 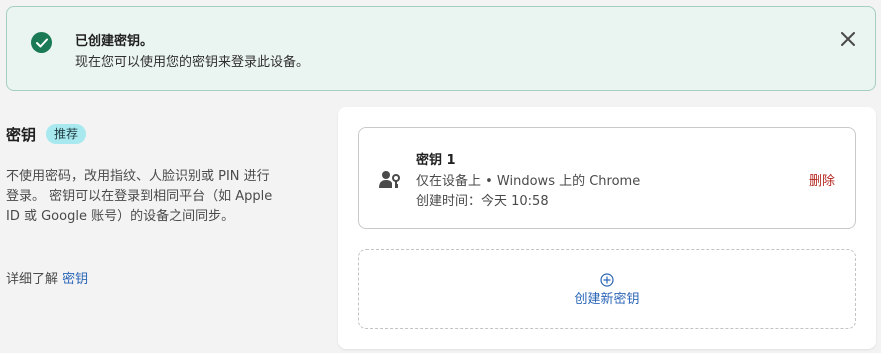 What do you see at coordinates (75, 279) in the screenshot?
I see `learn-more-link: 密钥` at bounding box center [75, 279].